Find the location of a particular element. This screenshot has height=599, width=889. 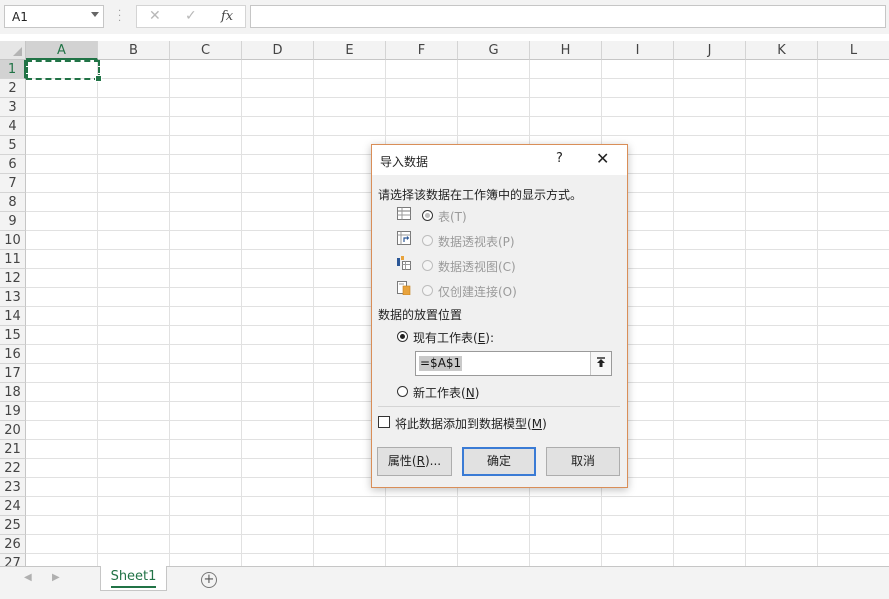

pivot-chart-icon is located at coordinates (404, 263).